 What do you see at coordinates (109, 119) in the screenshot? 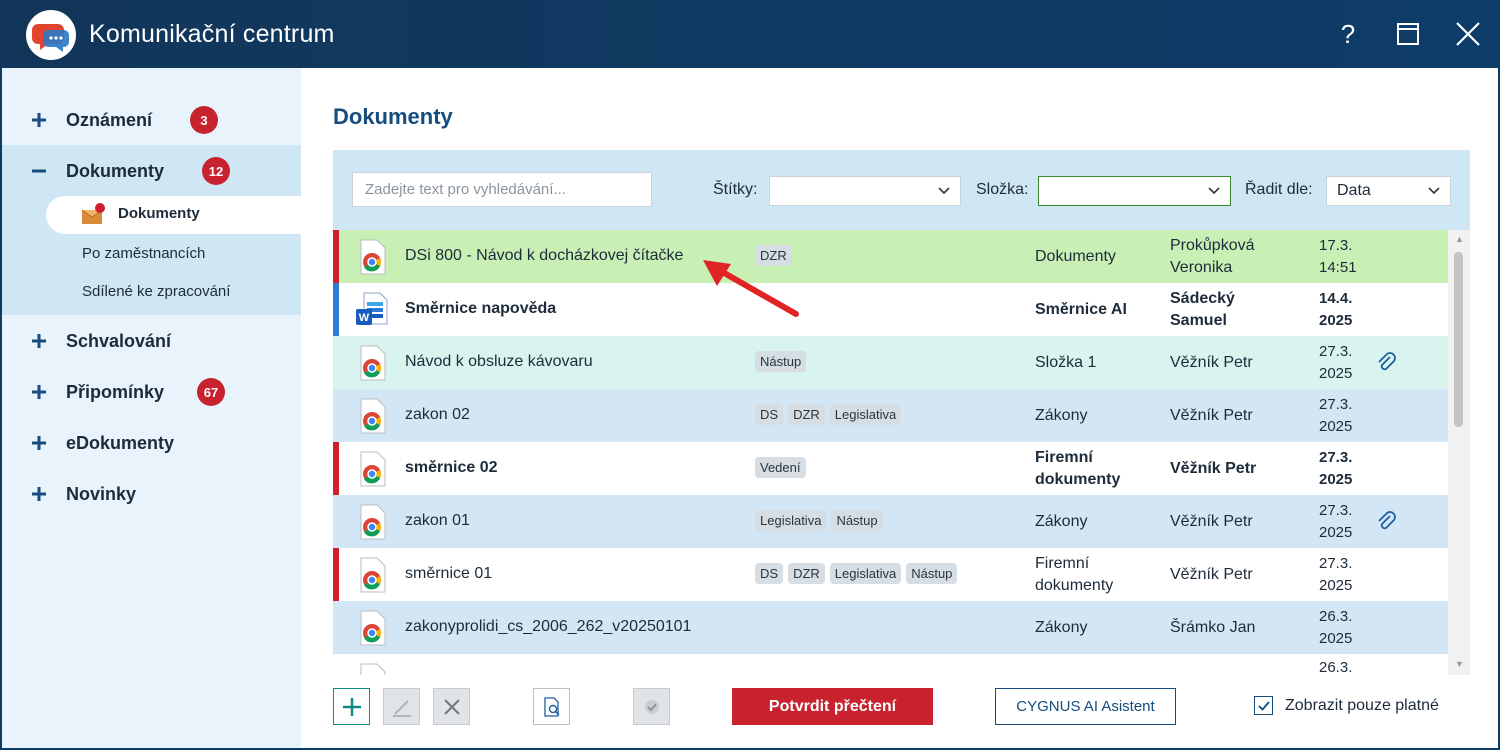
I see `sidebar-item-label: Oznámení` at bounding box center [109, 119].